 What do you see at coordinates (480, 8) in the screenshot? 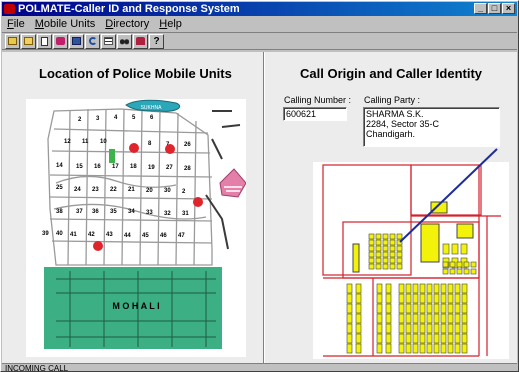
I see `minimize-button: _` at bounding box center [480, 8].